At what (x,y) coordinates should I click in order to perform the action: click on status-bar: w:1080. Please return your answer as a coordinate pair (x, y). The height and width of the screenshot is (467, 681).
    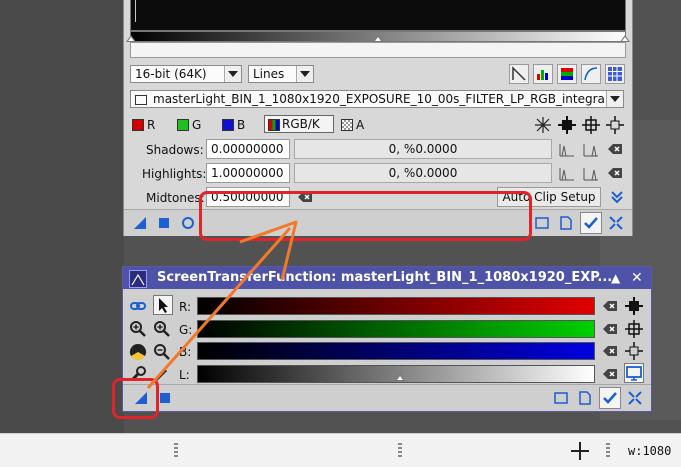
    Looking at the image, I should click on (340, 450).